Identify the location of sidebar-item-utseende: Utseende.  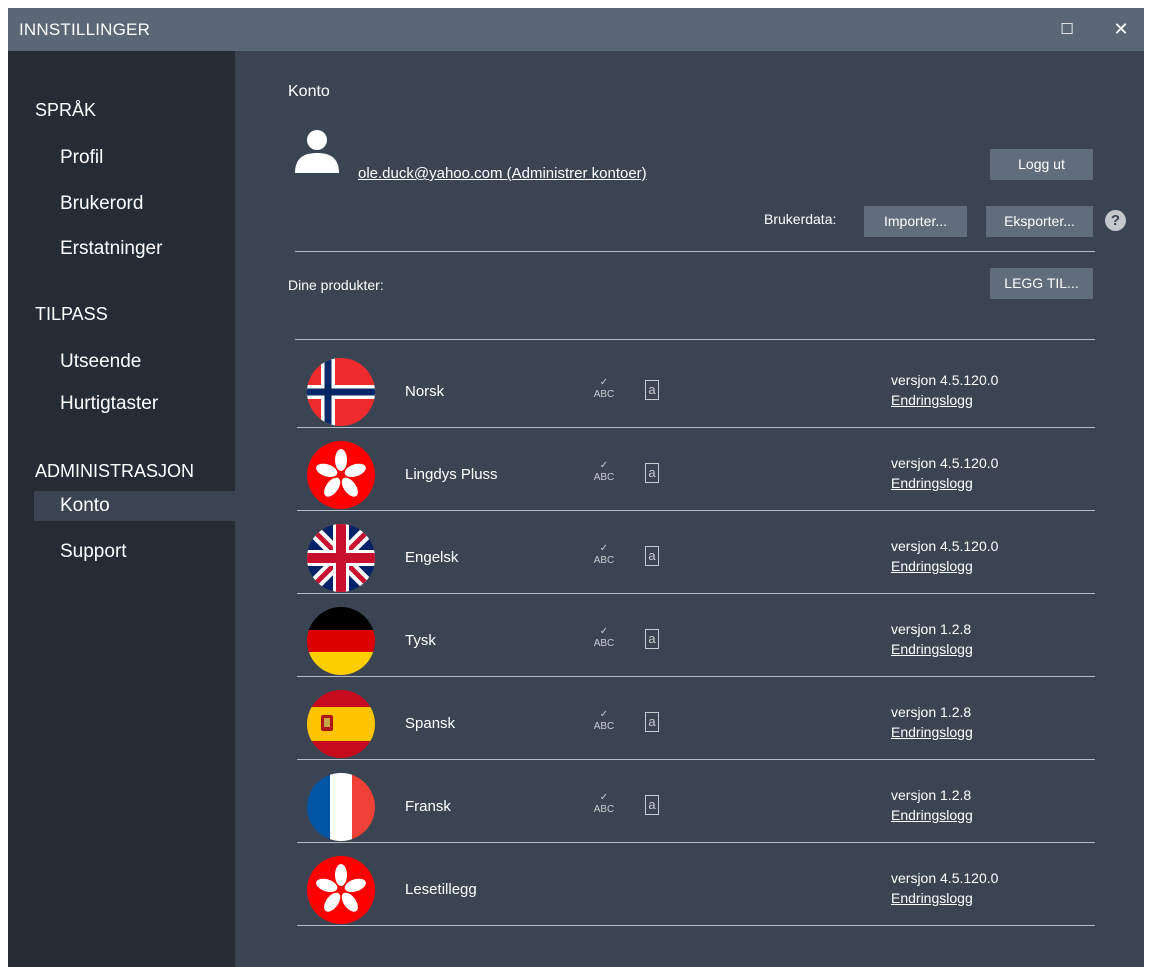
(100, 362).